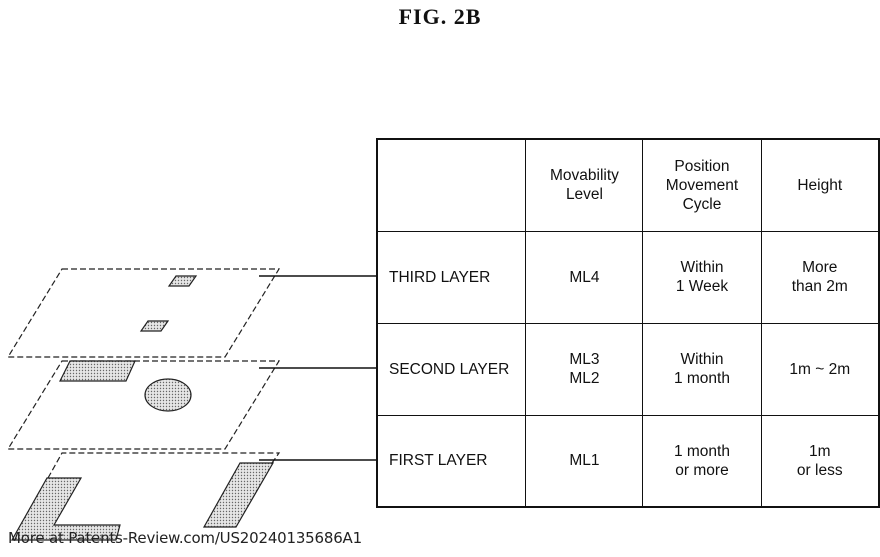  Describe the element at coordinates (451, 369) in the screenshot. I see `layer-name-cell: SECOND LAYER` at that location.